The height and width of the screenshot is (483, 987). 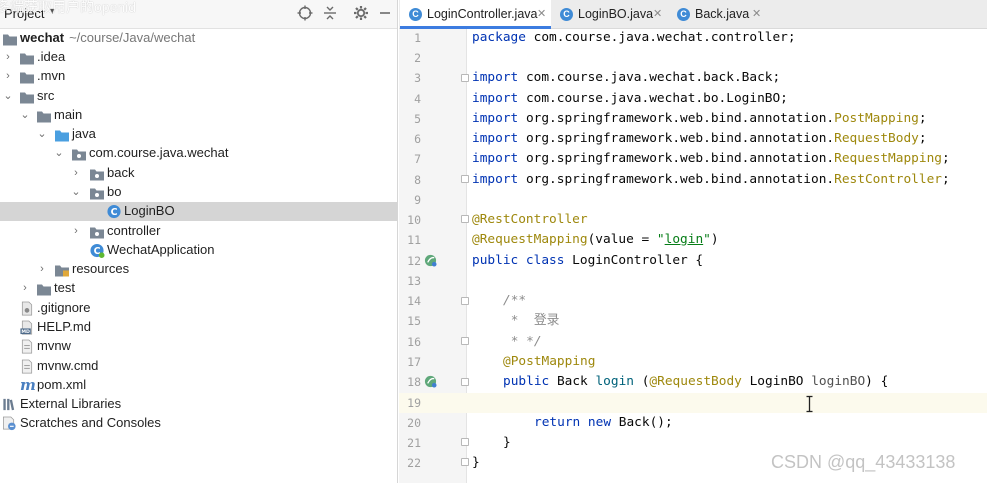 What do you see at coordinates (649, 77) in the screenshot?
I see `code-token: com.course.java.wechat.back.Back;` at bounding box center [649, 77].